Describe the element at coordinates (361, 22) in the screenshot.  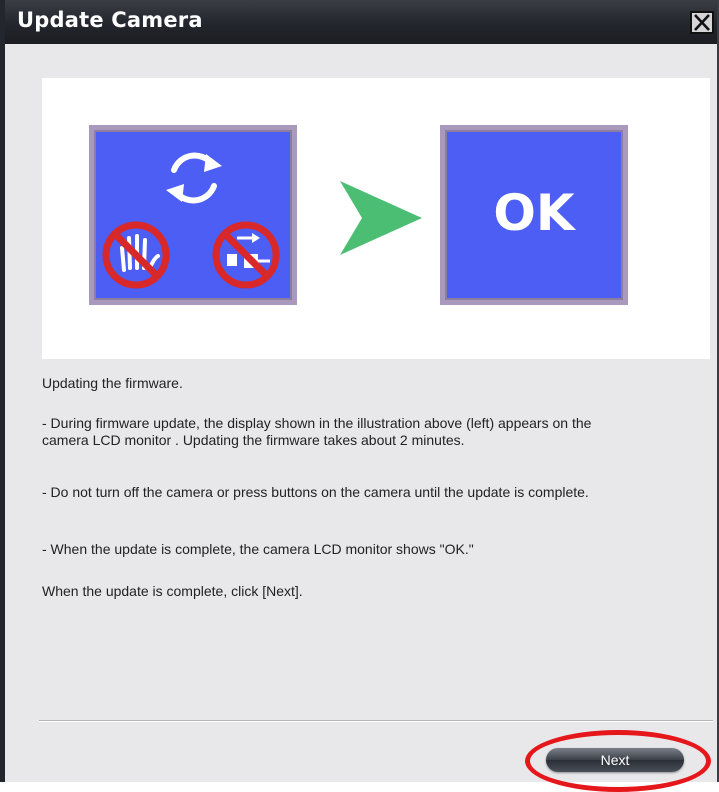
I see `title-bar: Update Camera` at that location.